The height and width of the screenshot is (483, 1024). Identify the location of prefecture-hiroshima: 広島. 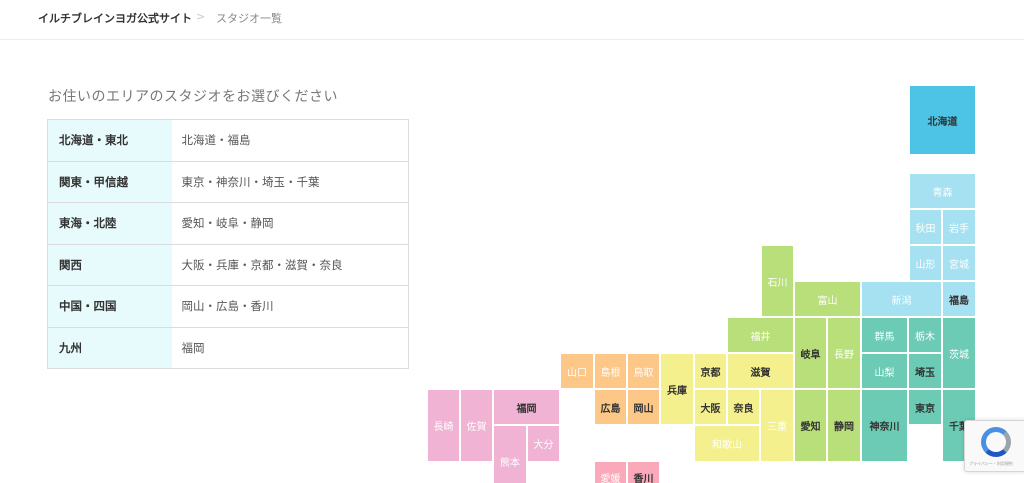
(610, 407).